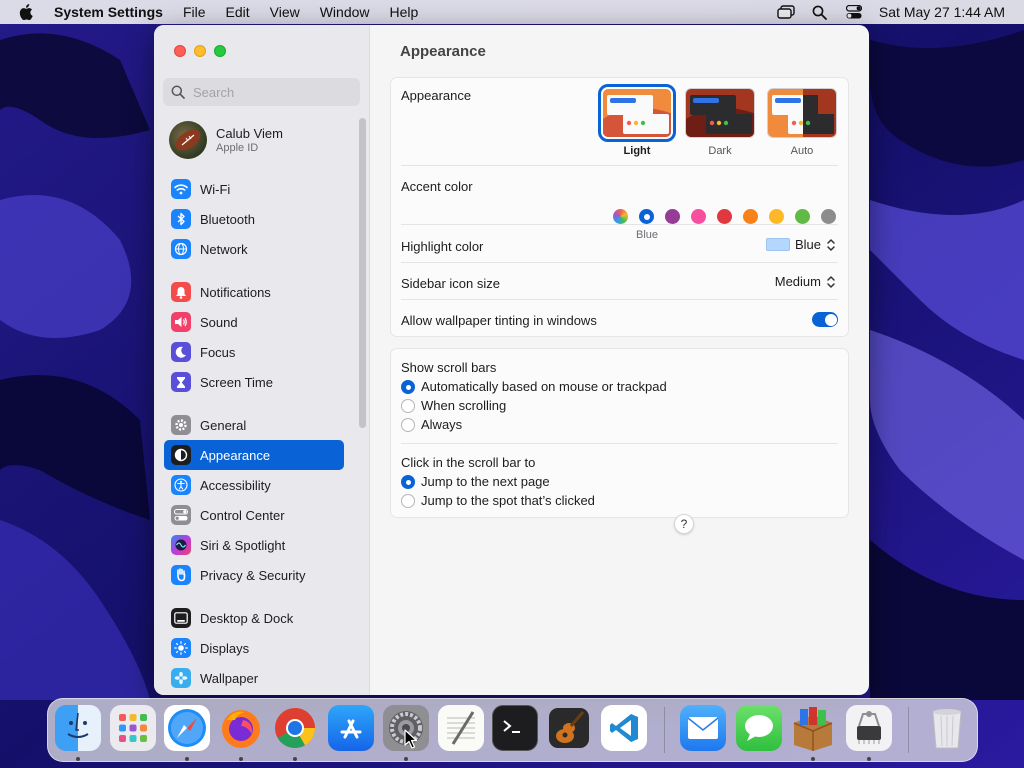  What do you see at coordinates (831, 244) in the screenshot?
I see `chevron-up-down-icon` at bounding box center [831, 244].